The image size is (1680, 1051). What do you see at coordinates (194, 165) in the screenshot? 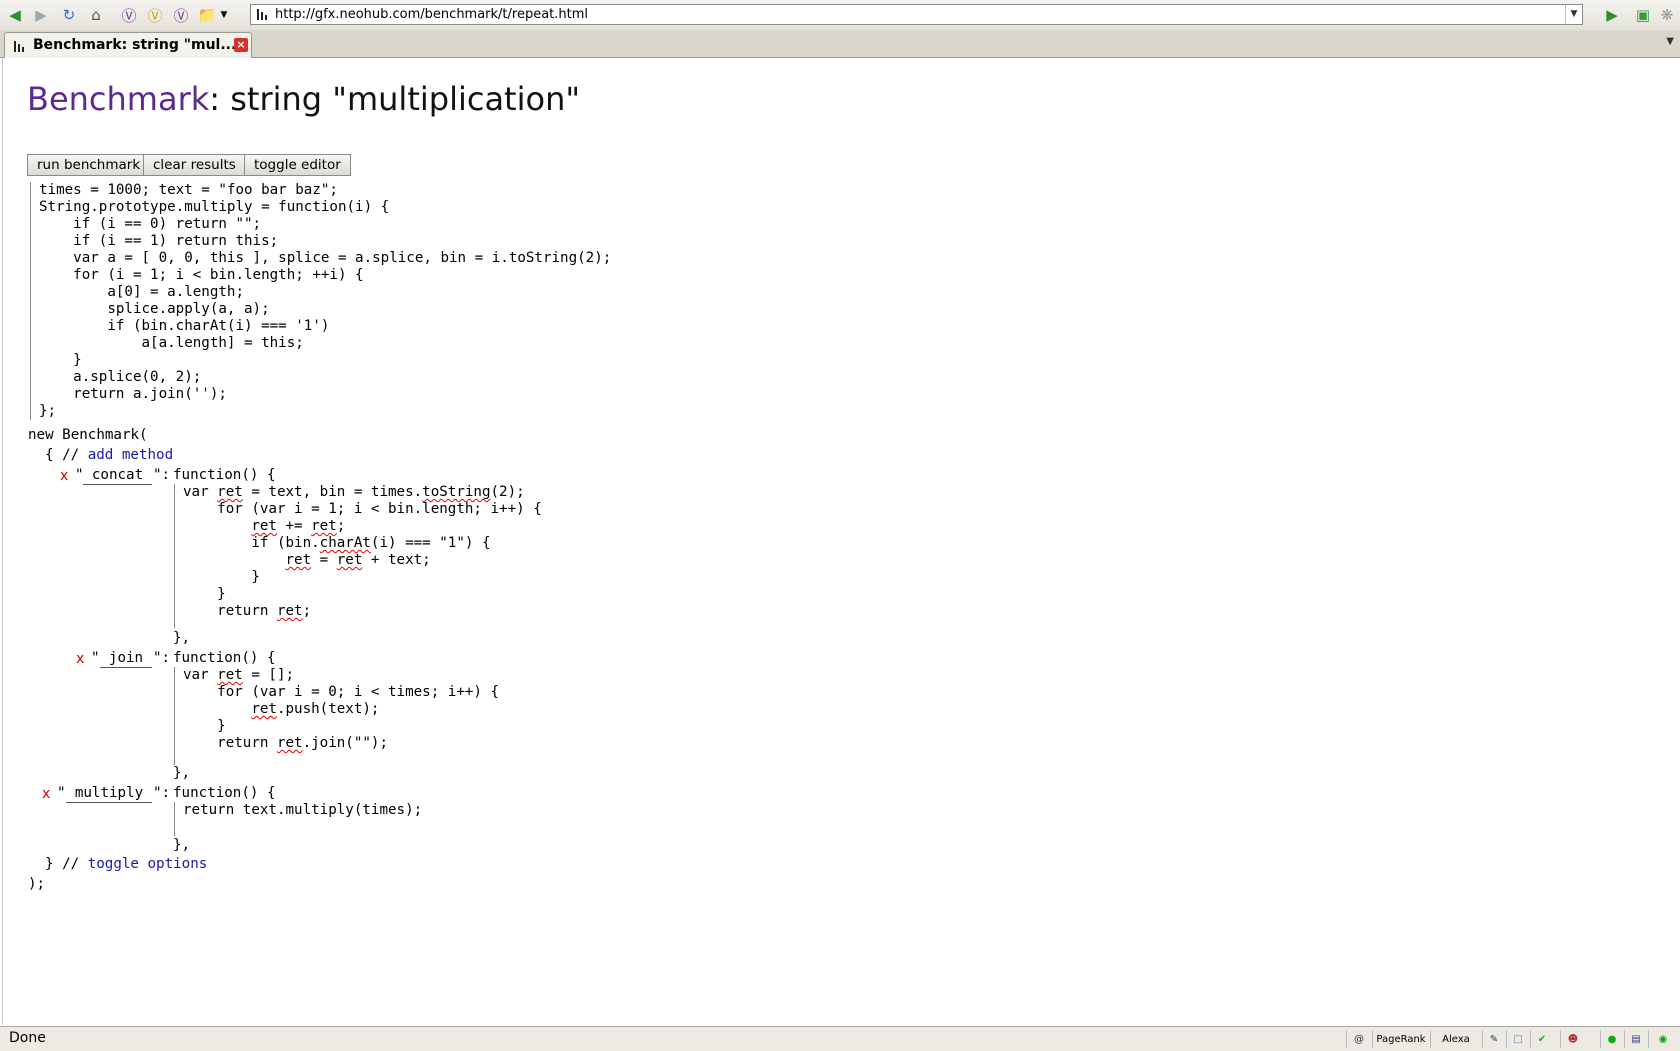
I see `clear-results-button: clear results` at bounding box center [194, 165].